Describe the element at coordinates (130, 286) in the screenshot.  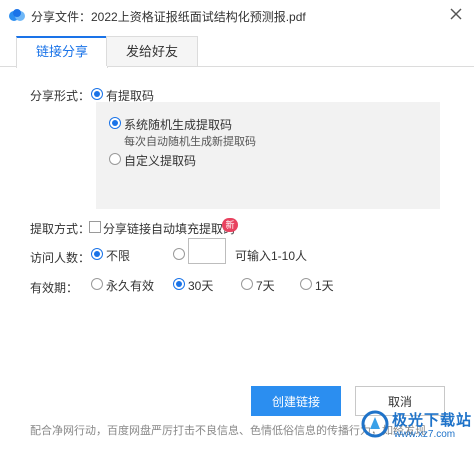
I see `validity-permanent-label: 永久有效` at that location.